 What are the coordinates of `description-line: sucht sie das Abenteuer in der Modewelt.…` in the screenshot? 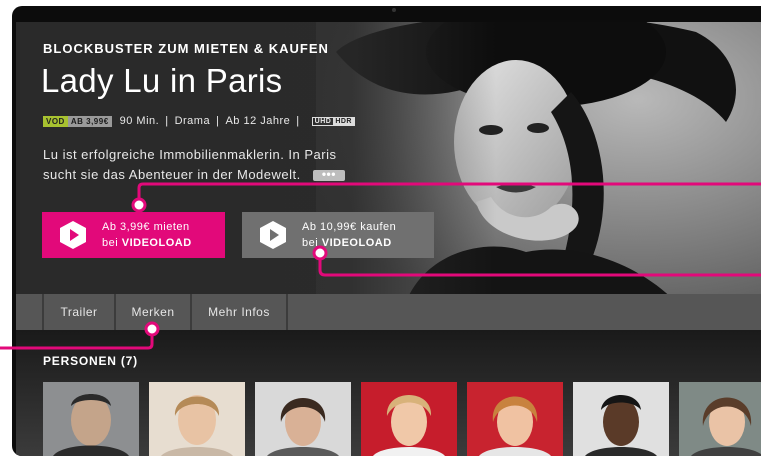 It's located at (223, 175).